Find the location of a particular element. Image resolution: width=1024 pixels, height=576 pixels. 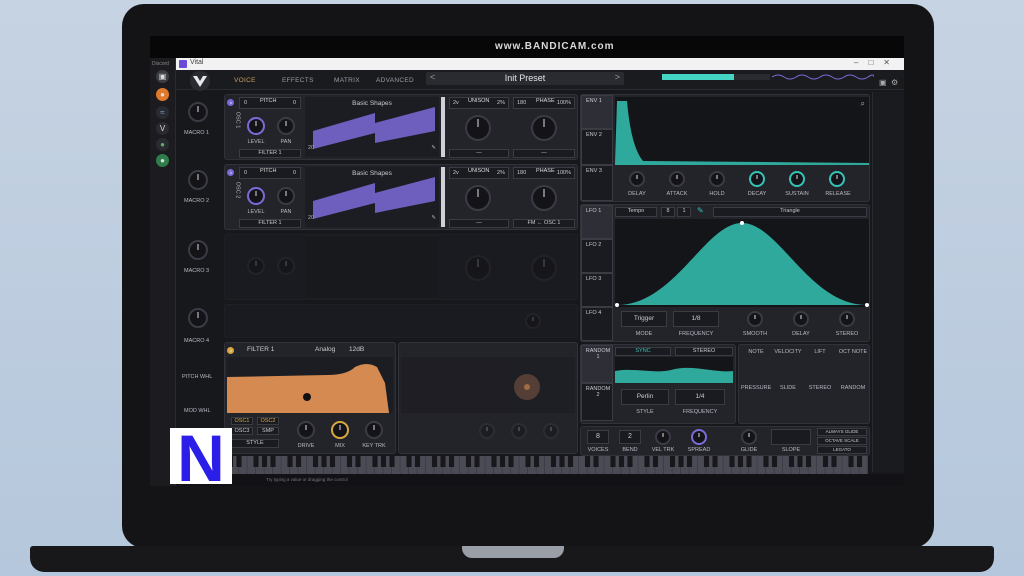

preset-name: Init Preset is located at coordinates (525, 78).